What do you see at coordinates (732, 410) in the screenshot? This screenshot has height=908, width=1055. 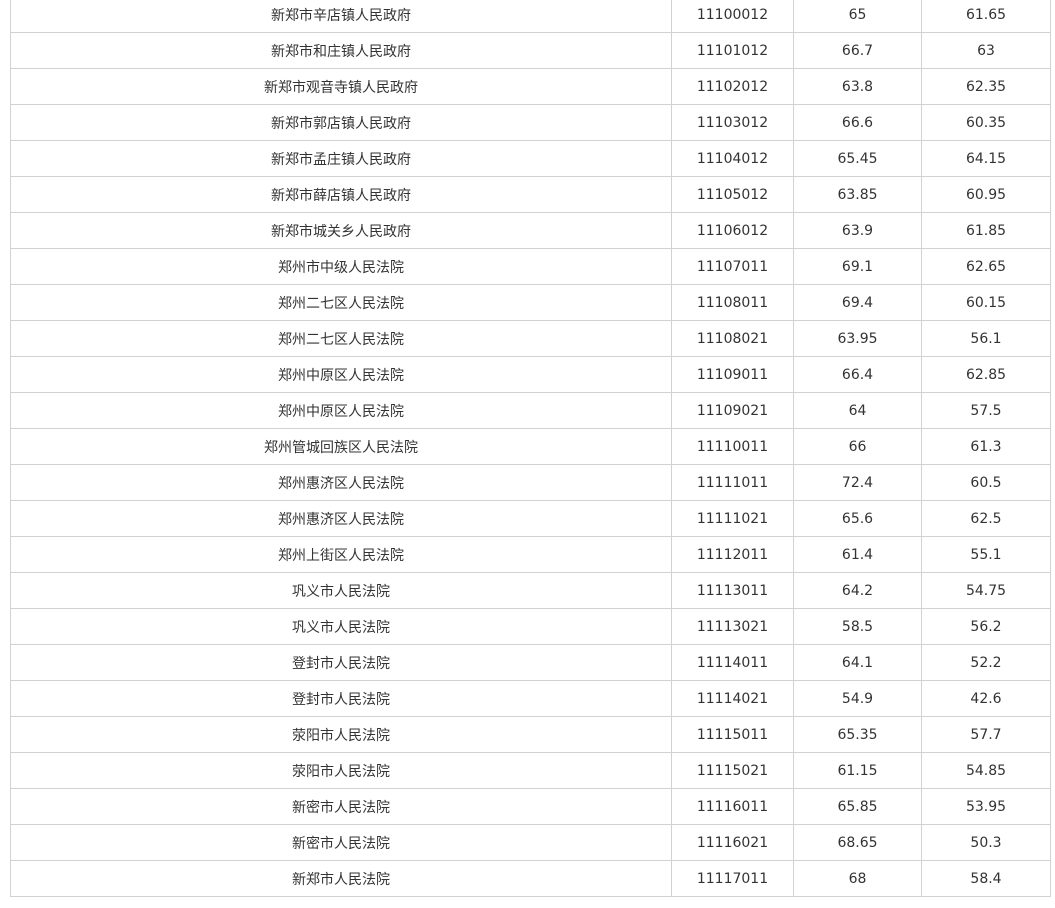 I see `position-code-cell: 11109021` at bounding box center [732, 410].